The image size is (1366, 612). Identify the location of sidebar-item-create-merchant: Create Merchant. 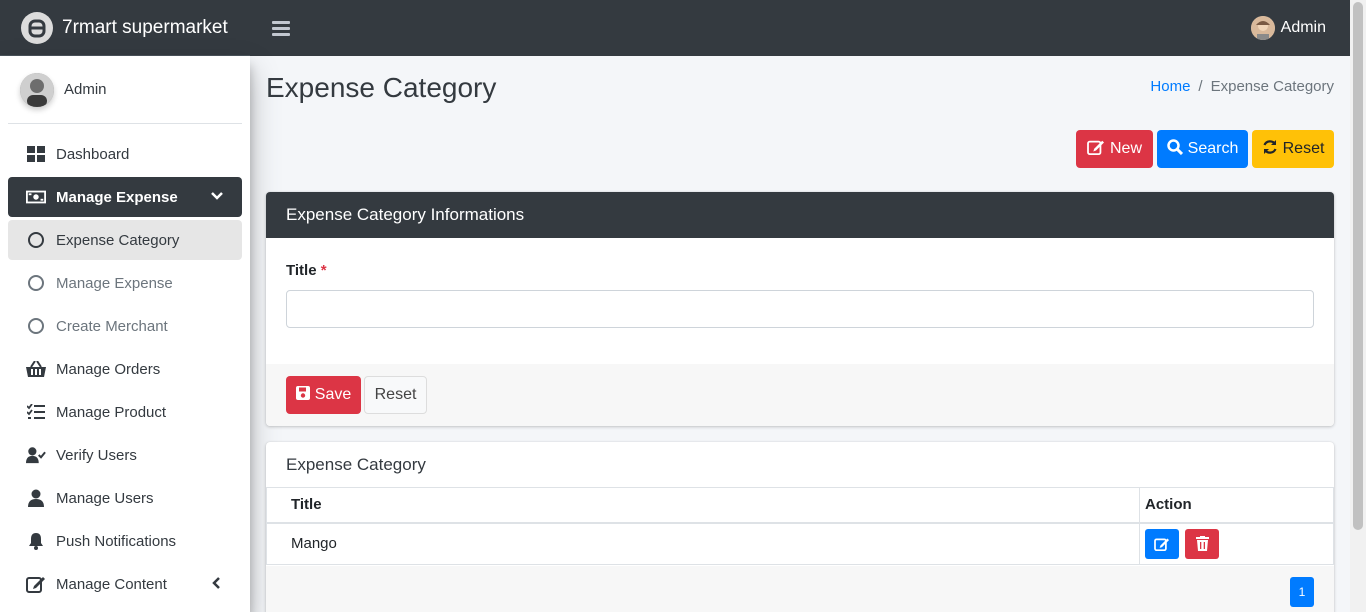
(125, 326).